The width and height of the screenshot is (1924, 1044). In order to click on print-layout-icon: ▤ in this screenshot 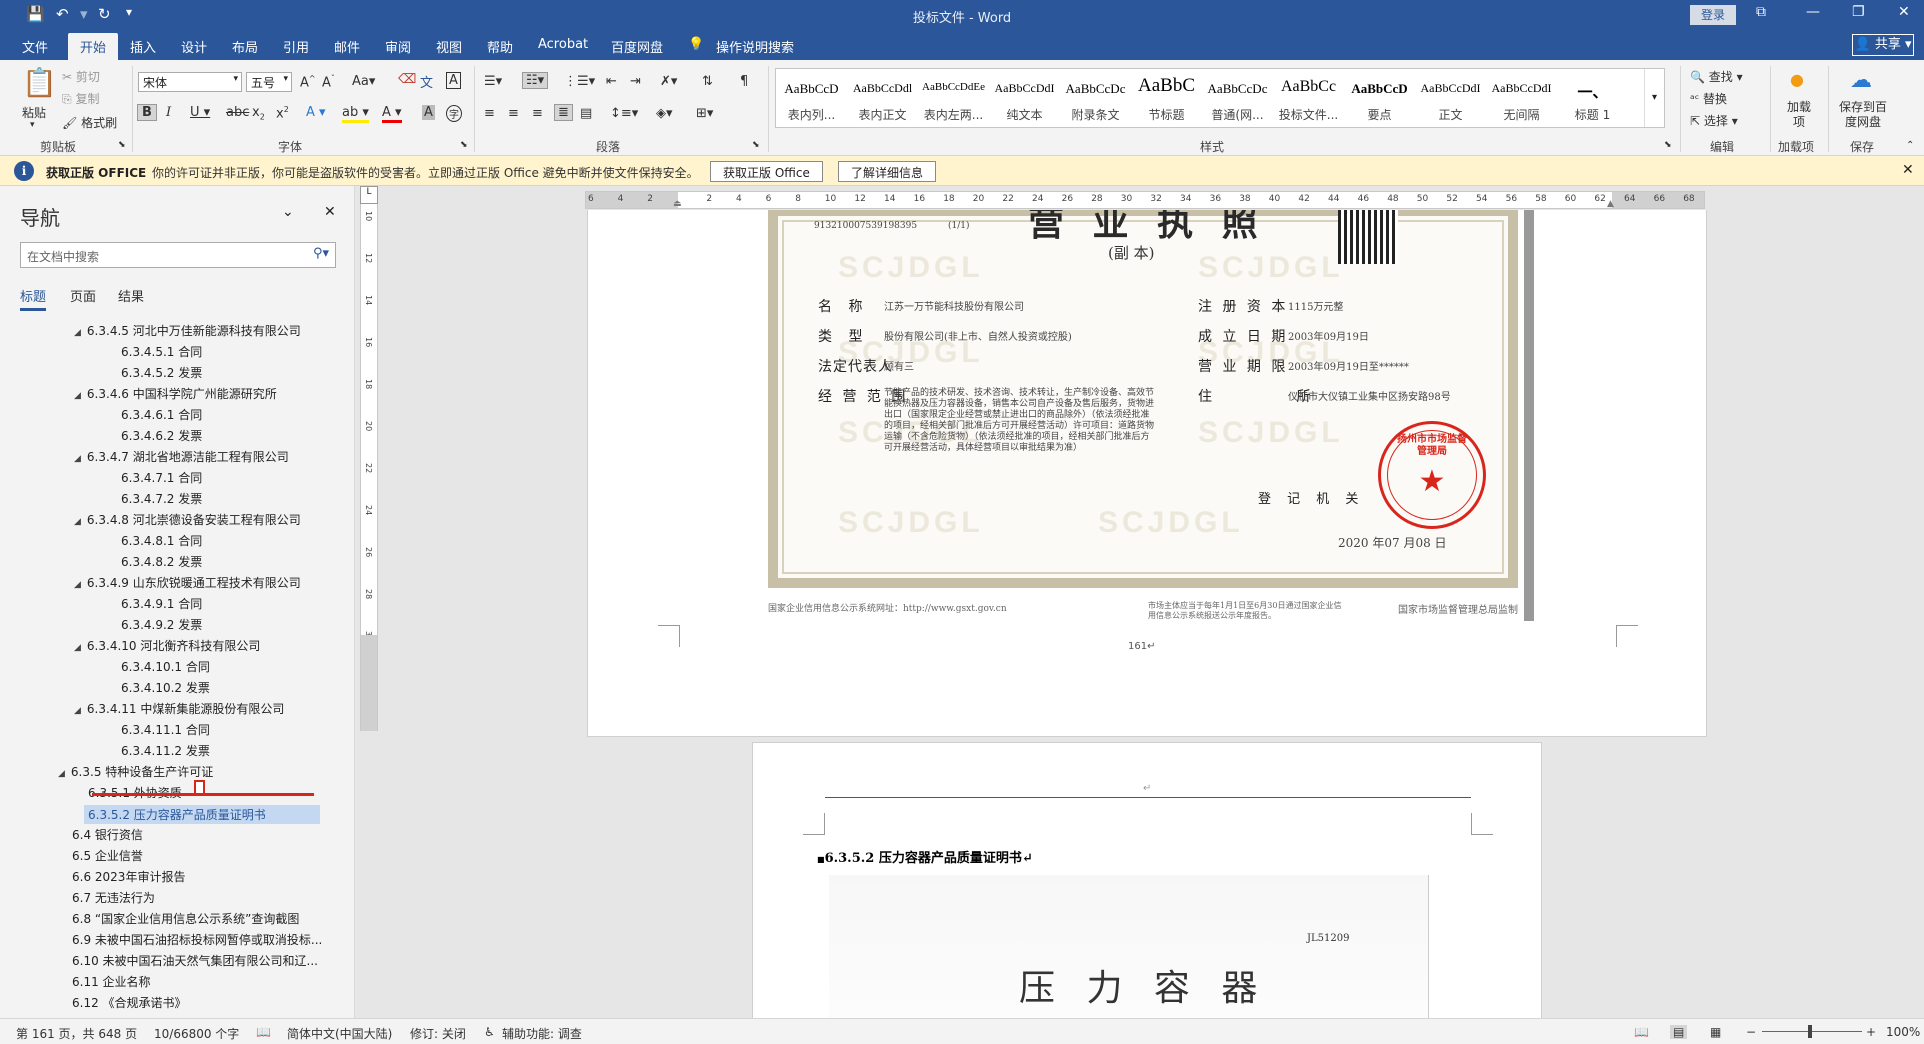, I will do `click(1679, 1032)`.